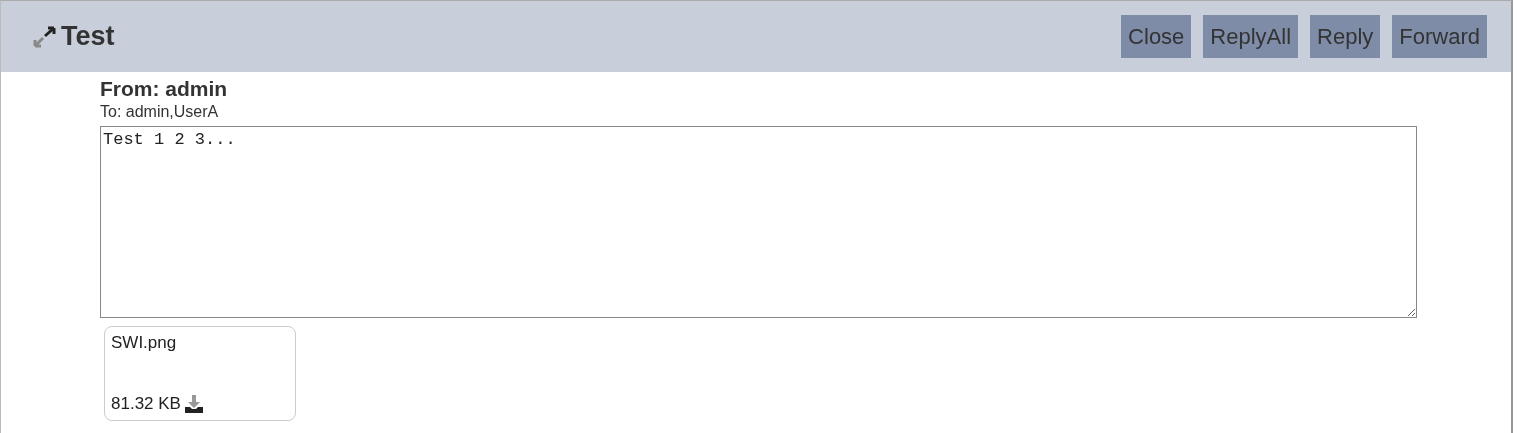 The image size is (1517, 433). I want to click on file-name: SWI.png, so click(144, 343).